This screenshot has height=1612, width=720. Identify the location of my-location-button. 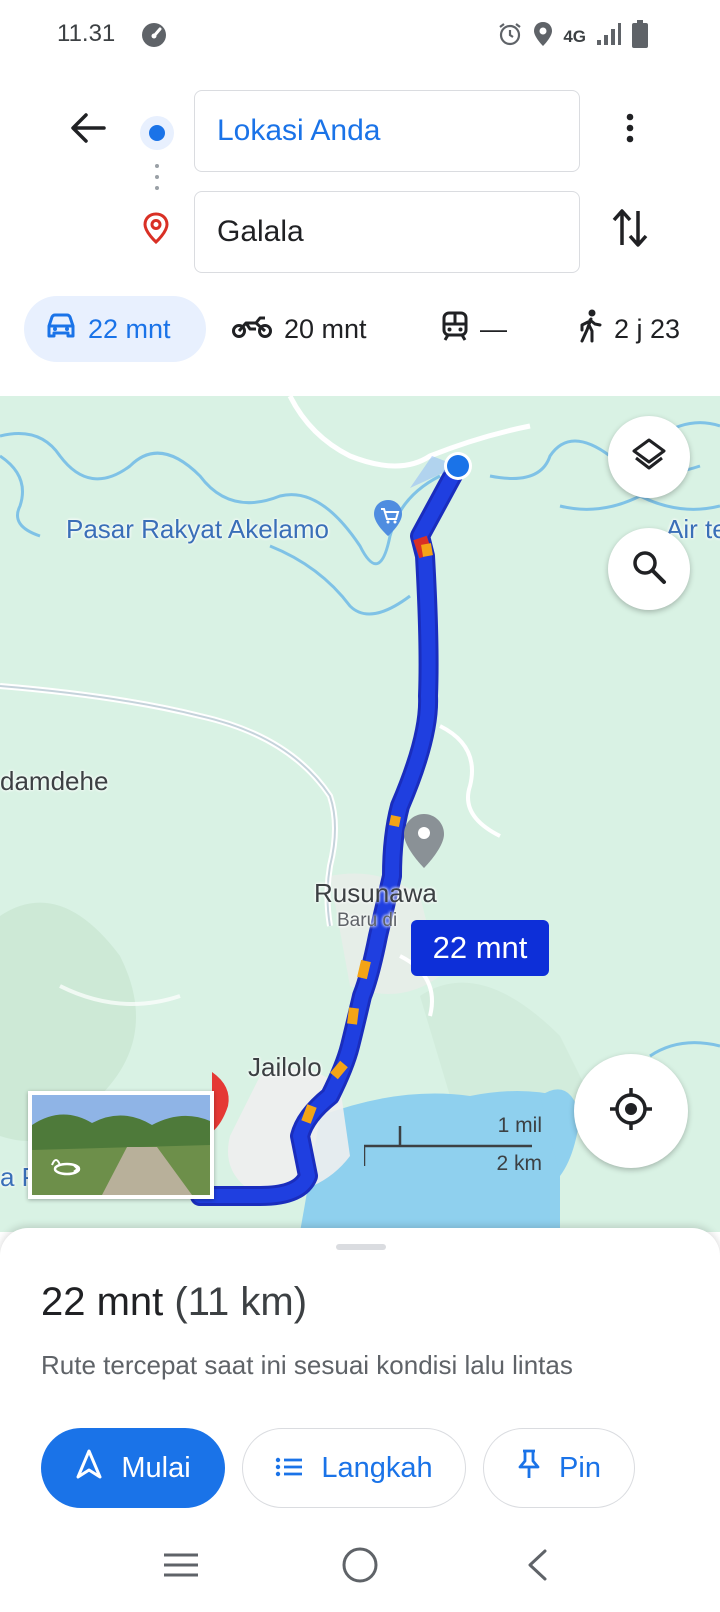
(631, 1111).